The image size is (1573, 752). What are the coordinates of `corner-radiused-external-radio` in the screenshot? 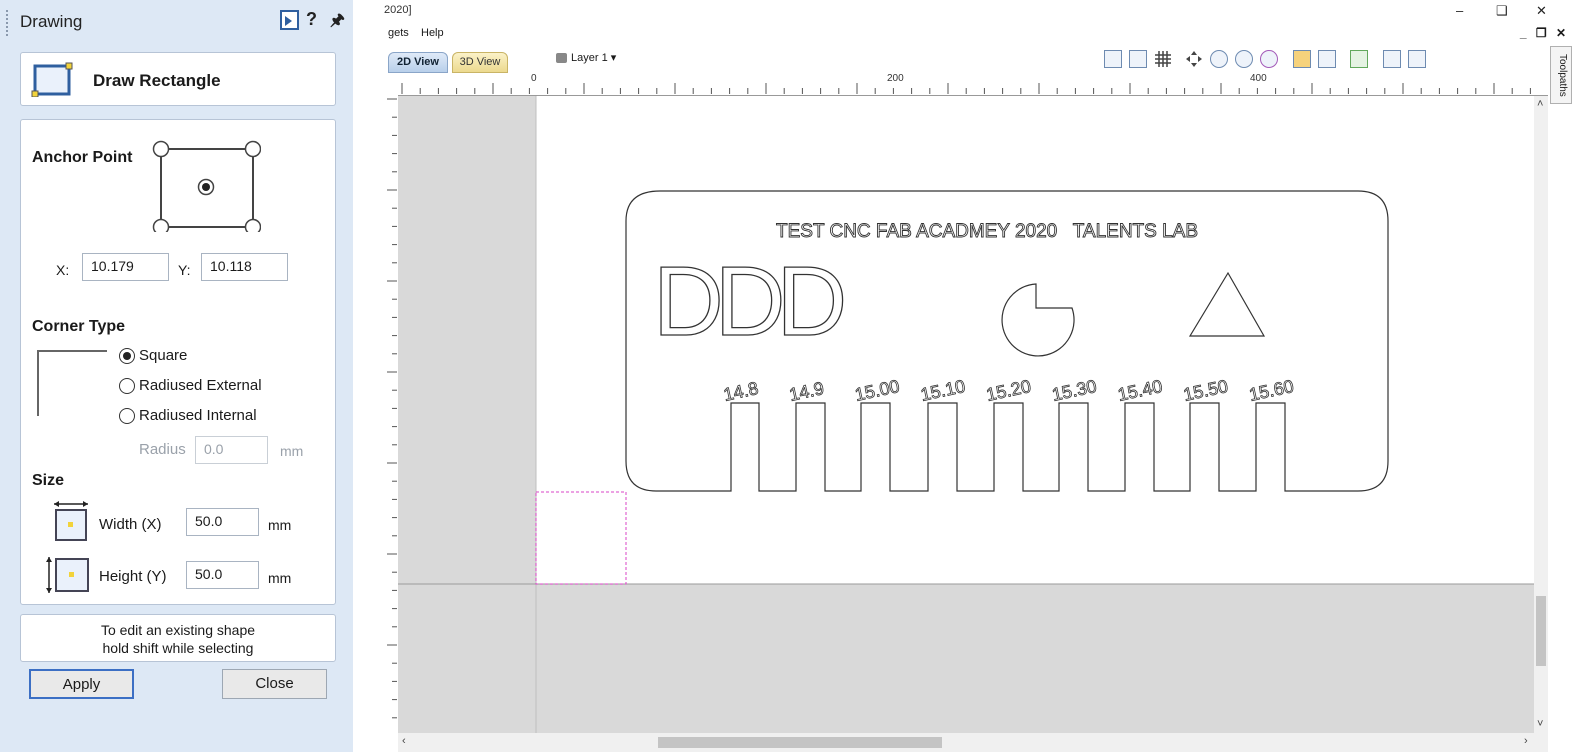 It's located at (127, 386).